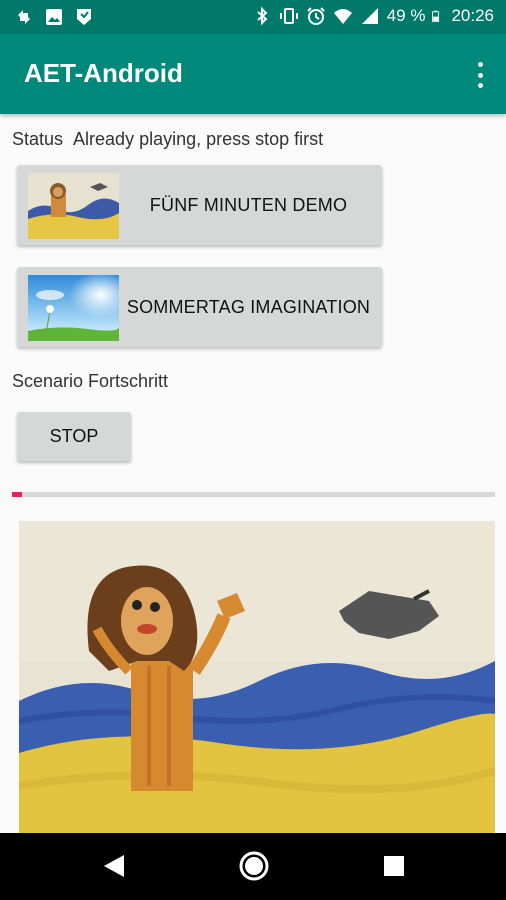  I want to click on status-label: Status, so click(38, 139).